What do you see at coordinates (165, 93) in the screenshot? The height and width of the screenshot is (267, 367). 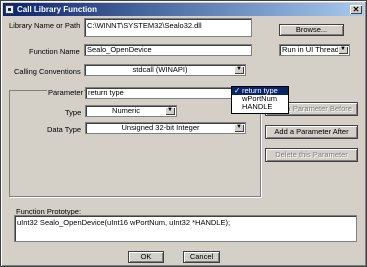 I see `parameter-select: return type ▼` at bounding box center [165, 93].